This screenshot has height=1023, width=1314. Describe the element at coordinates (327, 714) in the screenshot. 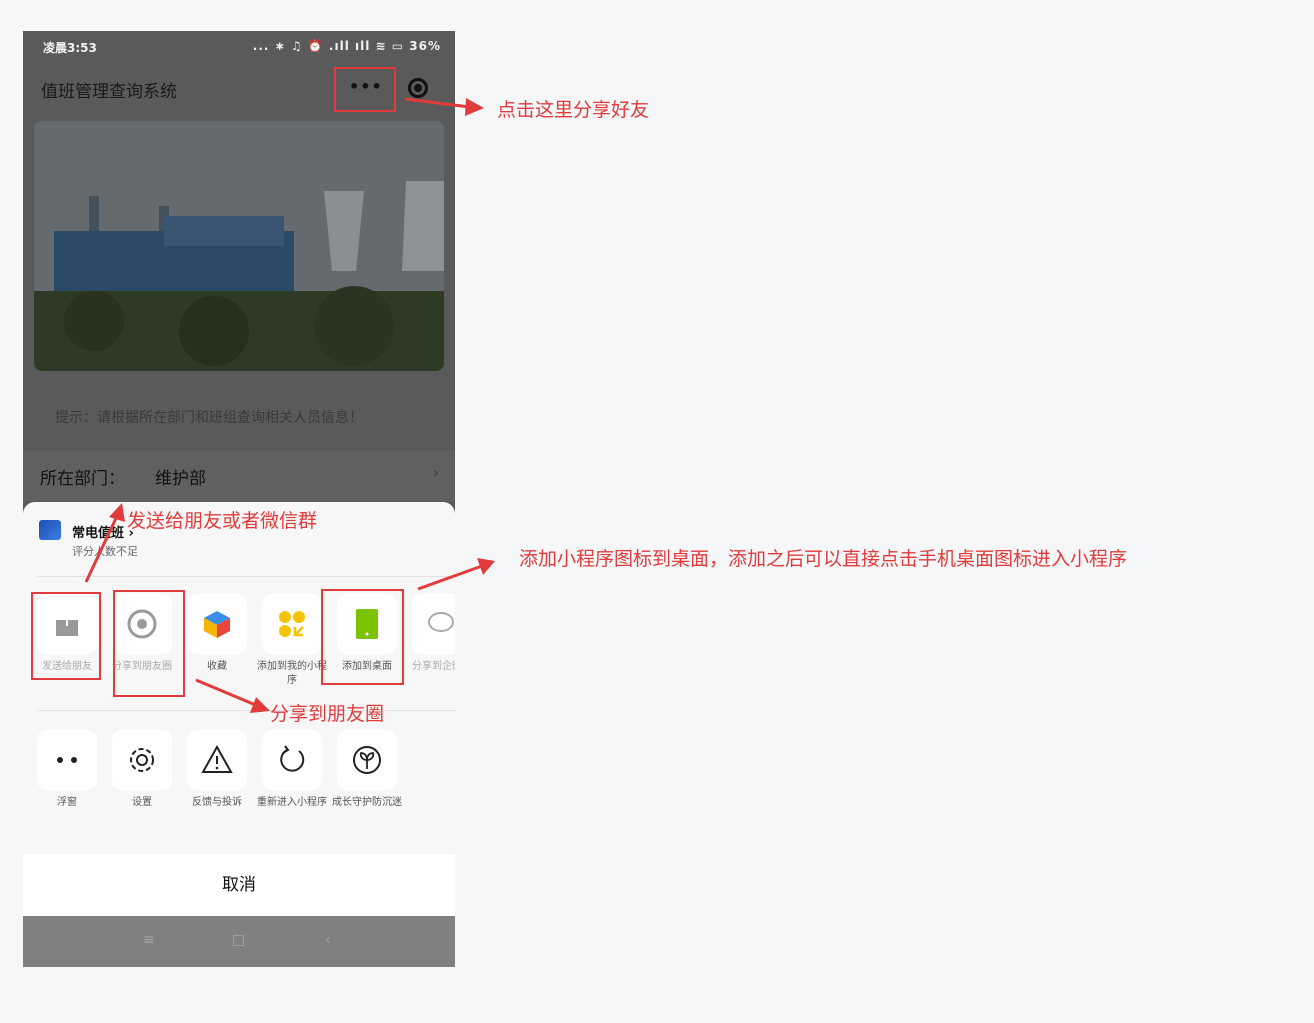

I see `annotation-moments: 分享到朋友圈` at that location.